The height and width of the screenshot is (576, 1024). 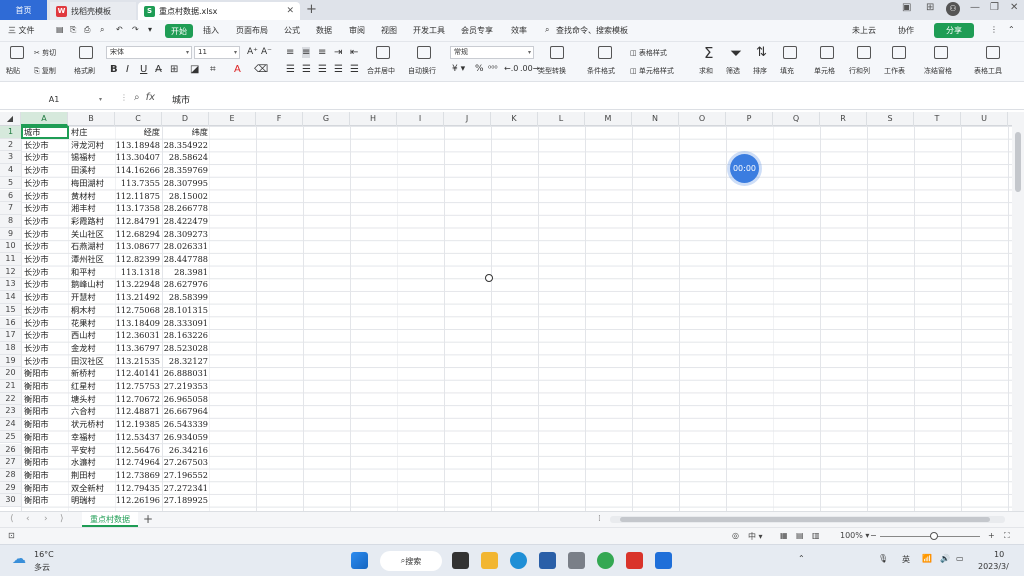 I want to click on data-cell: 112.26196, so click(x=138, y=500).